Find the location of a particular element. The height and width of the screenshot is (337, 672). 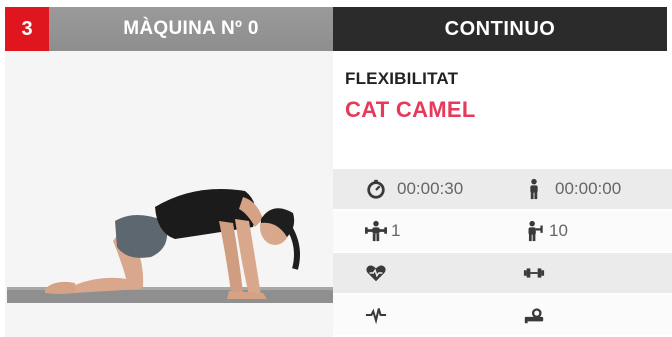

mode-title: CONTINUO is located at coordinates (500, 29).